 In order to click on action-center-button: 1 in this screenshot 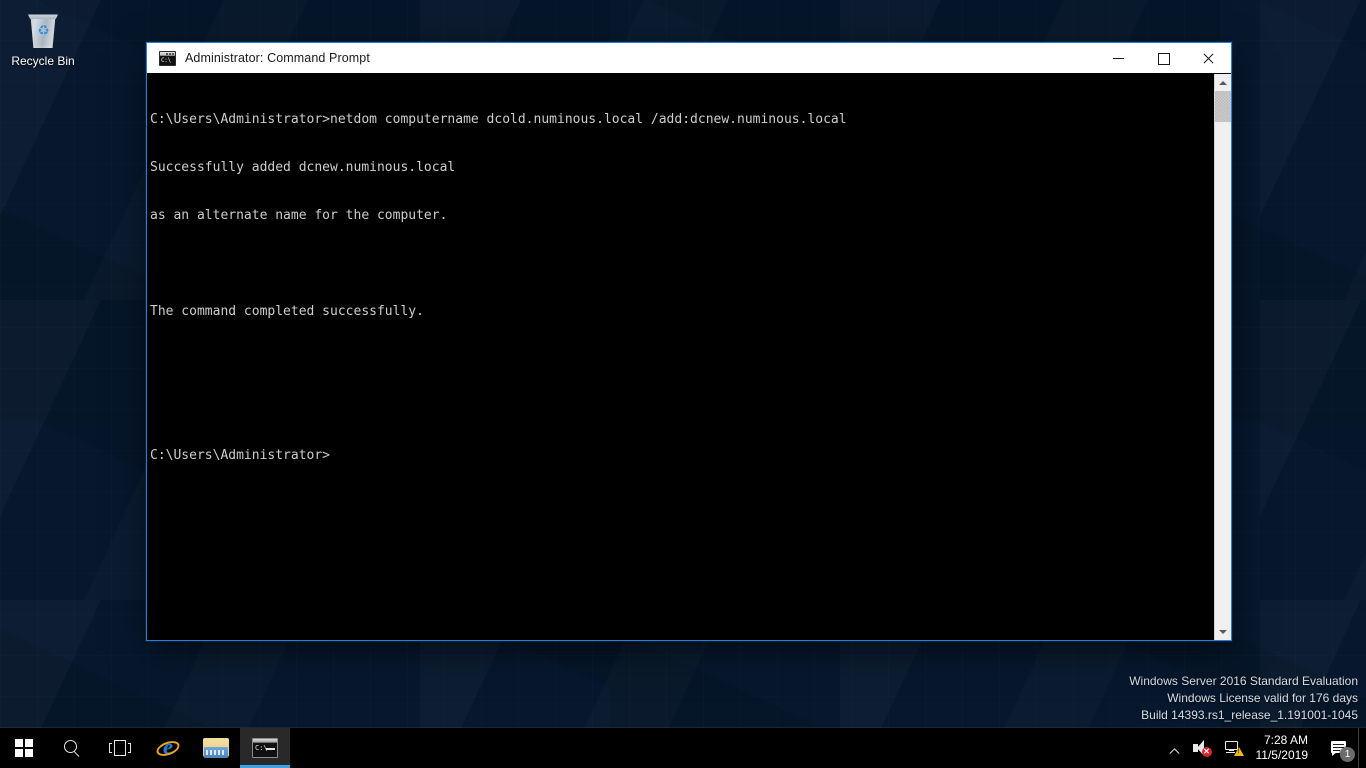, I will do `click(1339, 748)`.